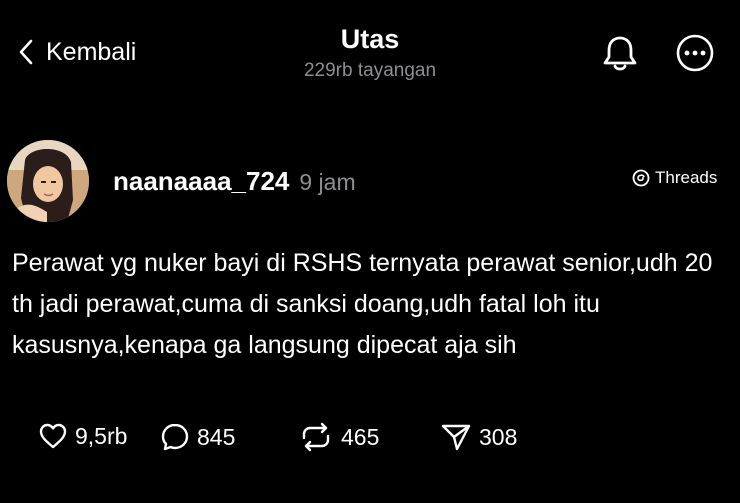 The height and width of the screenshot is (503, 740). I want to click on chevron-left-icon, so click(26, 52).